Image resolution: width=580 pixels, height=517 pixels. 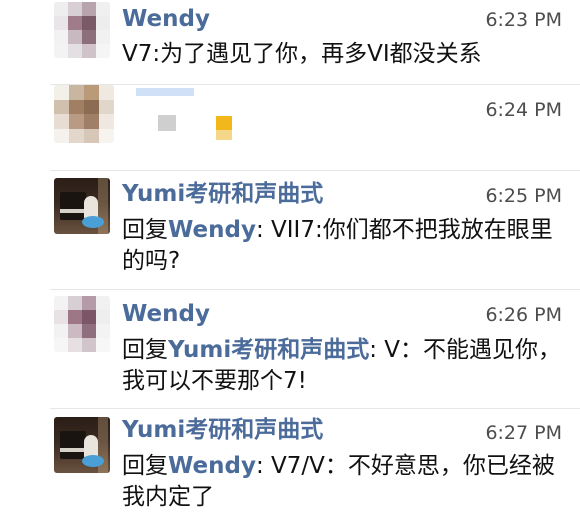 What do you see at coordinates (523, 20) in the screenshot?
I see `message-time: 6:23 PM` at bounding box center [523, 20].